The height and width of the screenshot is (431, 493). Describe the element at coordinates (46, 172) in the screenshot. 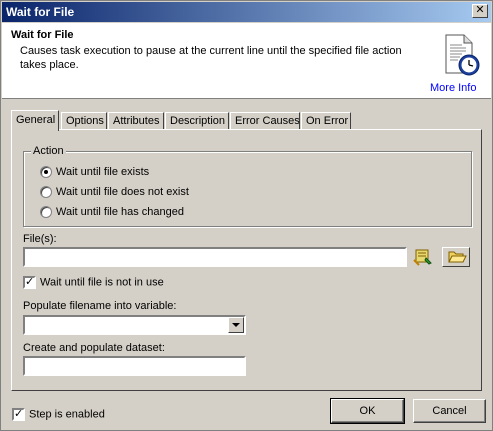

I see `radio-button-checked` at that location.